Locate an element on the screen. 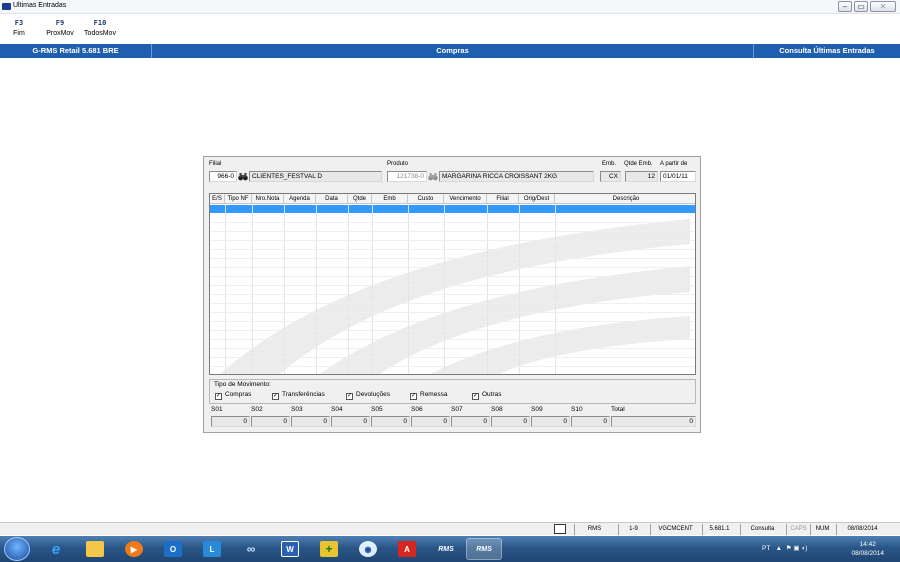 The height and width of the screenshot is (562, 900). taskbar-media-player: ▶ is located at coordinates (134, 549).